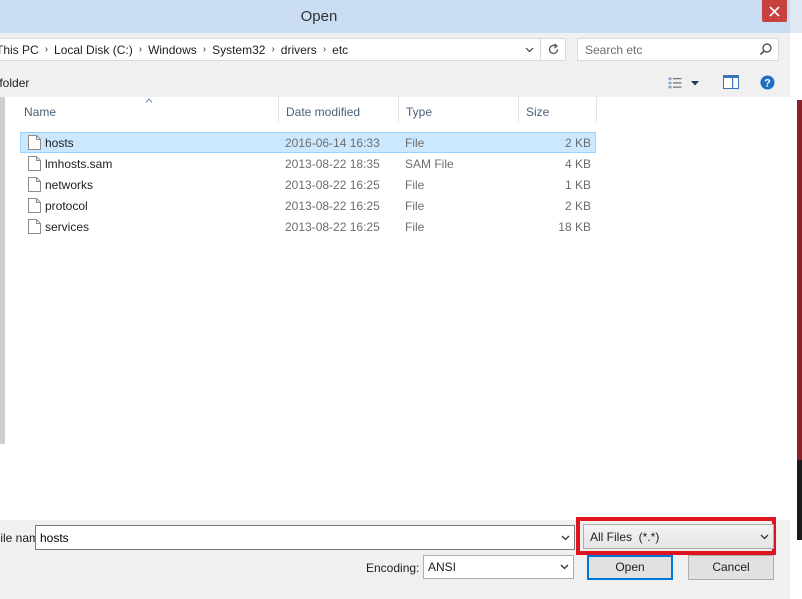 This screenshot has height=599, width=802. What do you see at coordinates (393, 568) in the screenshot?
I see `encoding-label: Encoding:` at bounding box center [393, 568].